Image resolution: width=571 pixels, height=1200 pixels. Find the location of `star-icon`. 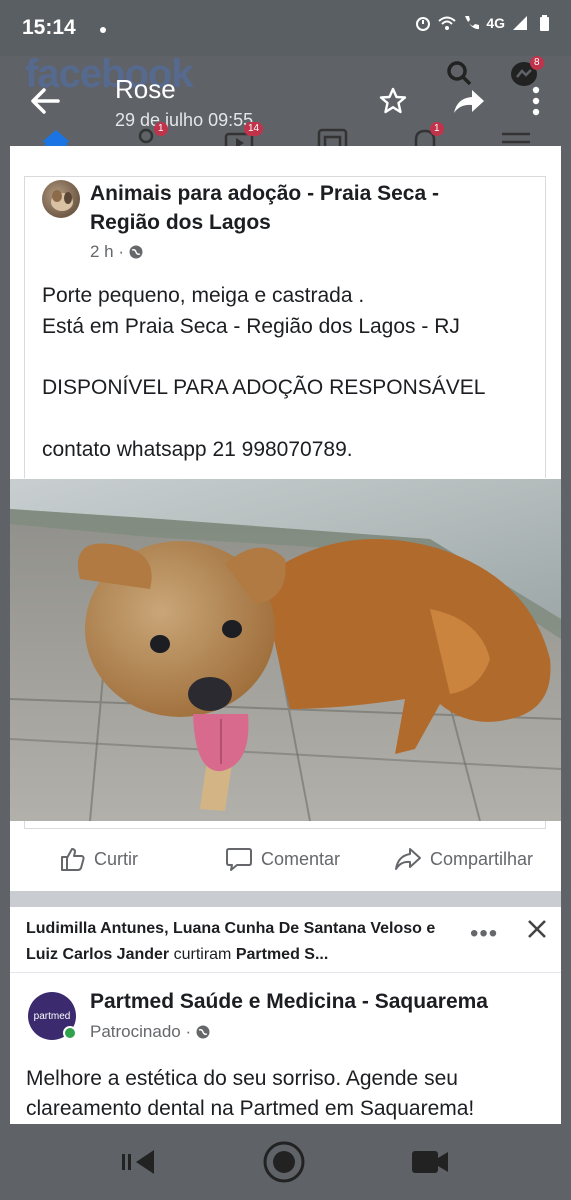

star-icon is located at coordinates (393, 101).